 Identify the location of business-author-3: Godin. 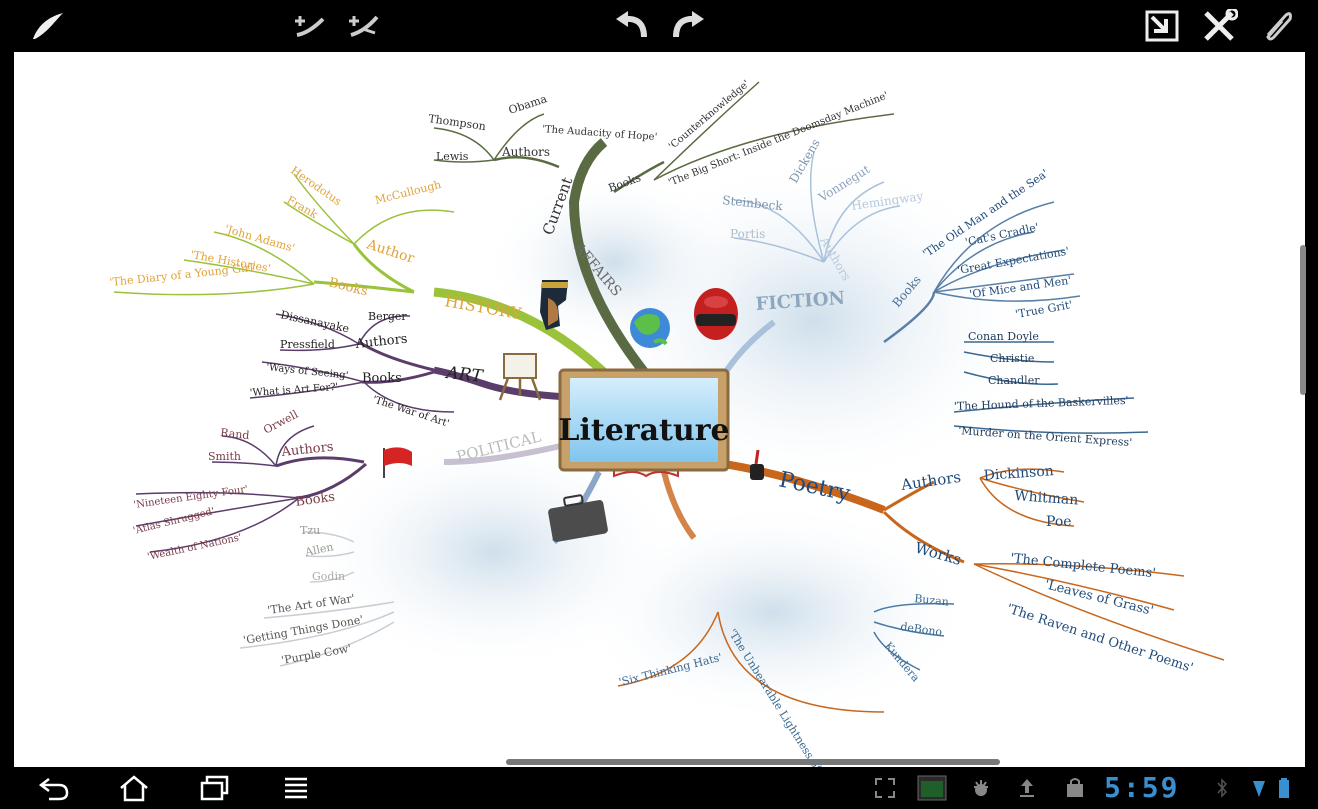
(328, 576).